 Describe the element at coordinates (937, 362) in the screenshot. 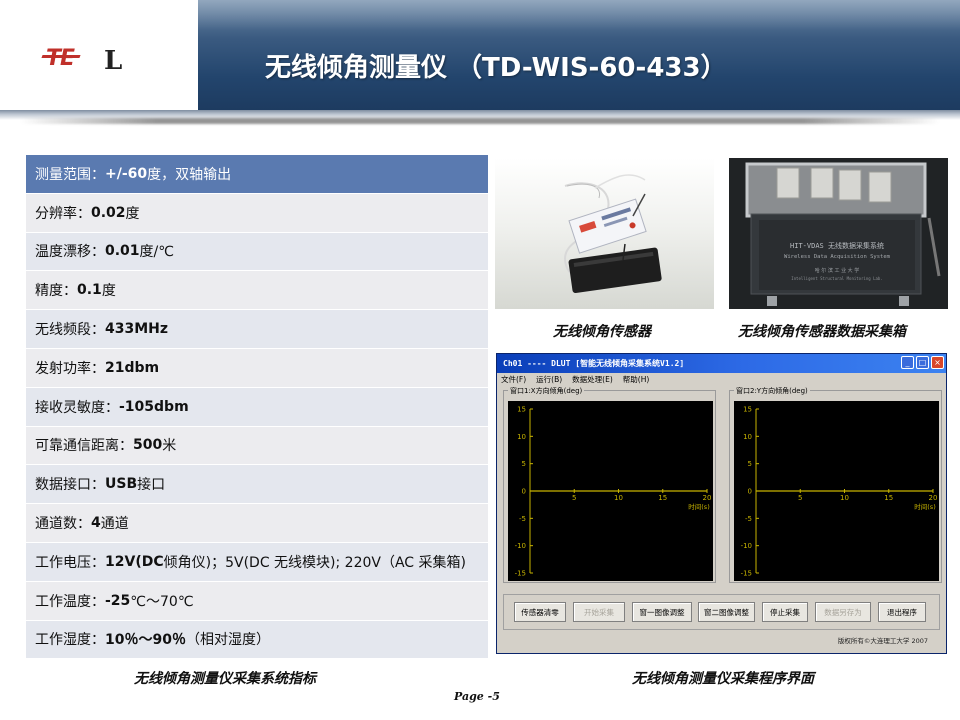

I see `close-icon: ×` at that location.